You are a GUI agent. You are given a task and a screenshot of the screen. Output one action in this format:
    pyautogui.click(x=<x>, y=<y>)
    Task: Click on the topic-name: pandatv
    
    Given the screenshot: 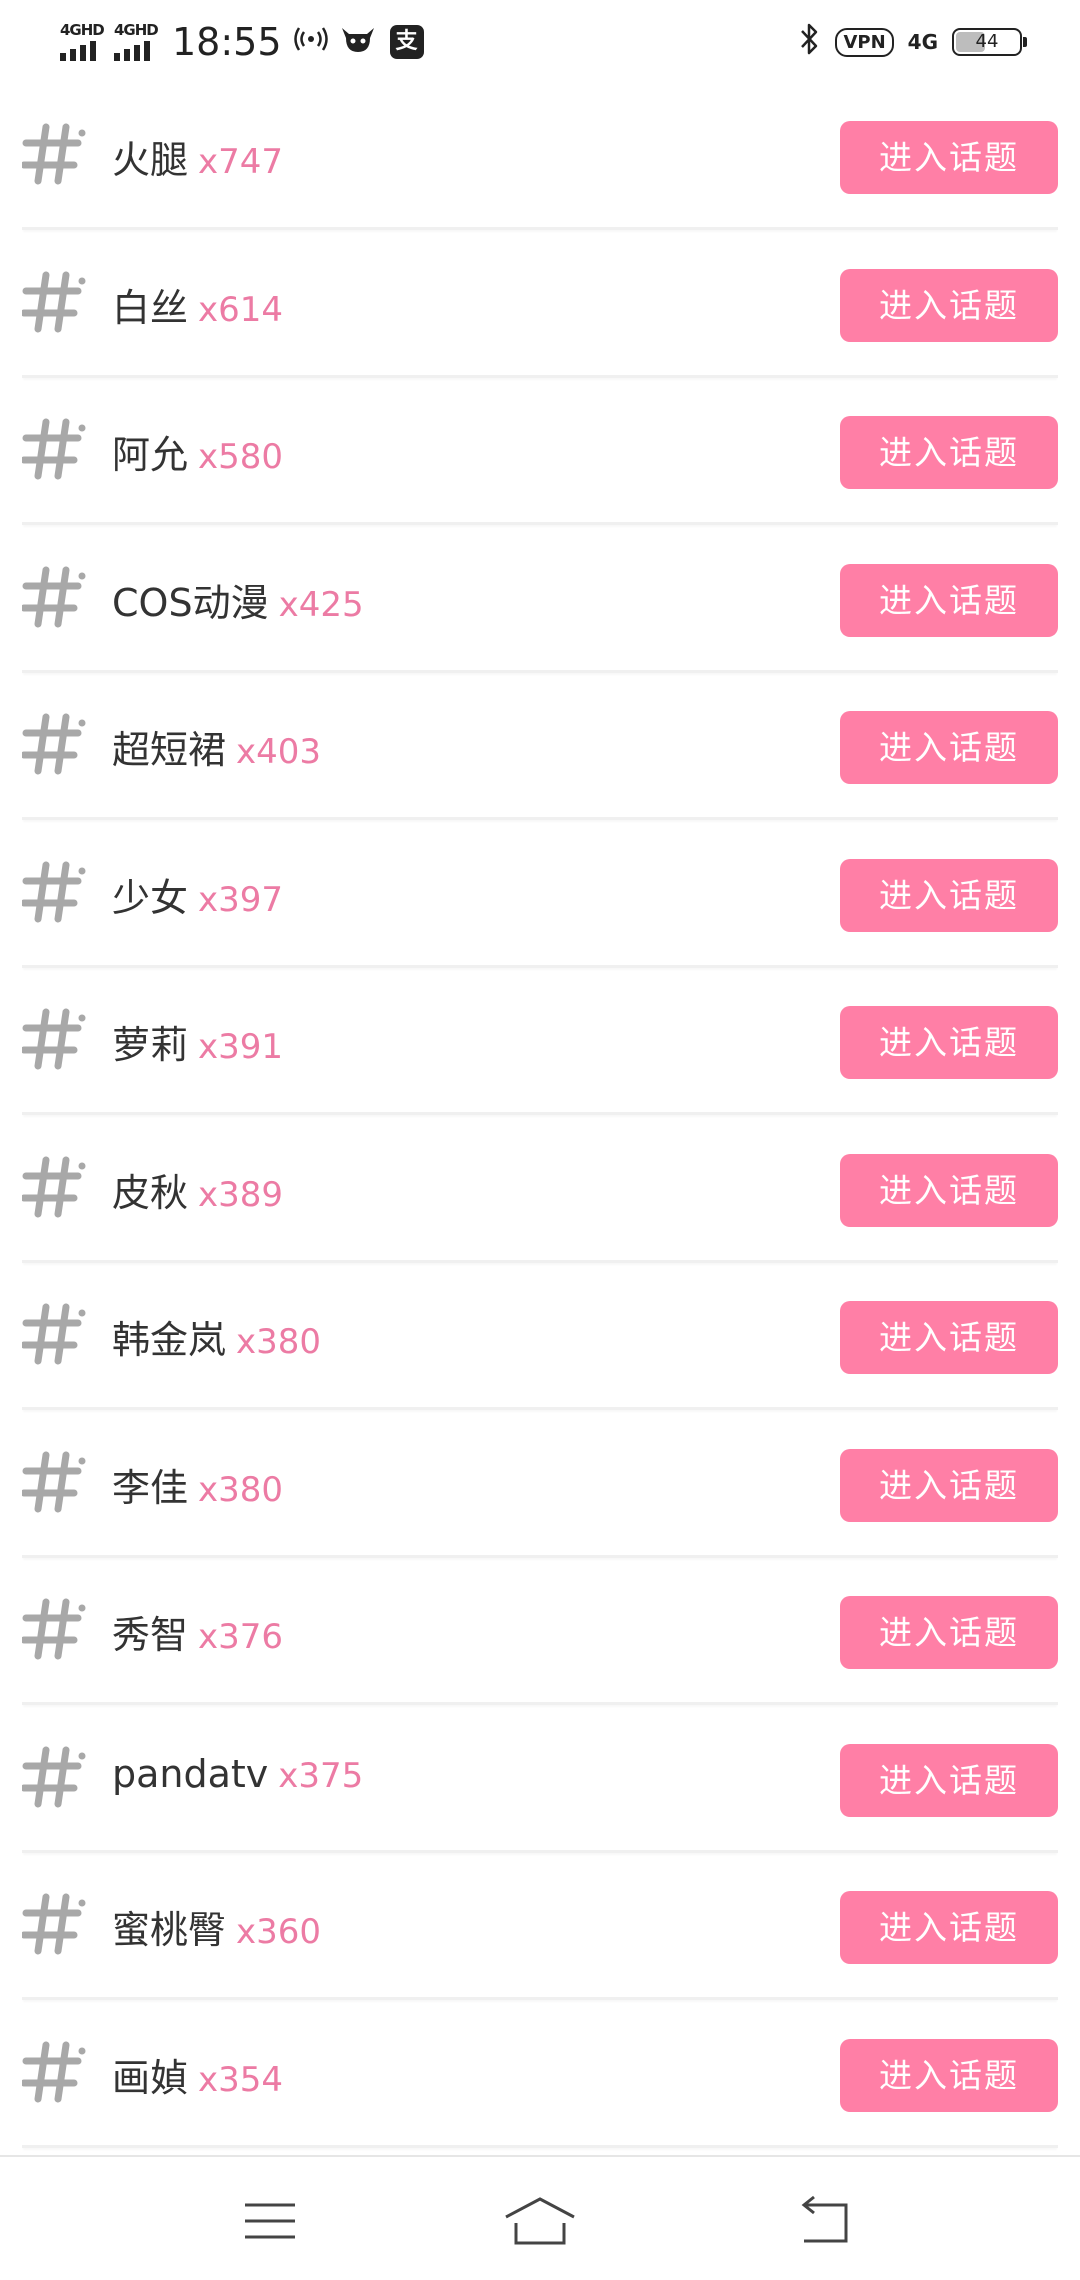 What is the action you would take?
    pyautogui.click(x=190, y=1773)
    